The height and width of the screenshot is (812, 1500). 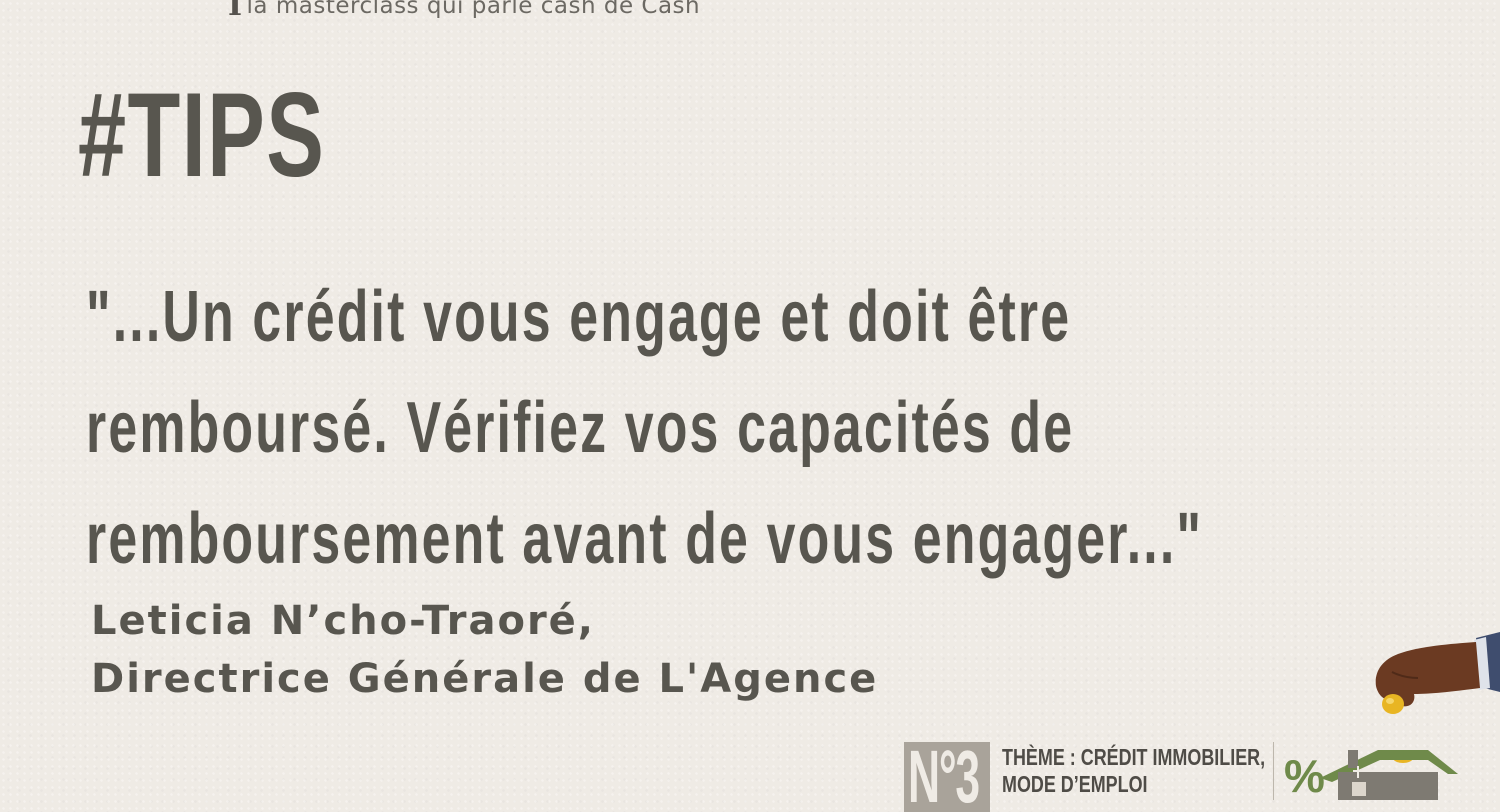 I want to click on tagline-text: la masterclass qui parle cash de Cash, so click(x=473, y=9).